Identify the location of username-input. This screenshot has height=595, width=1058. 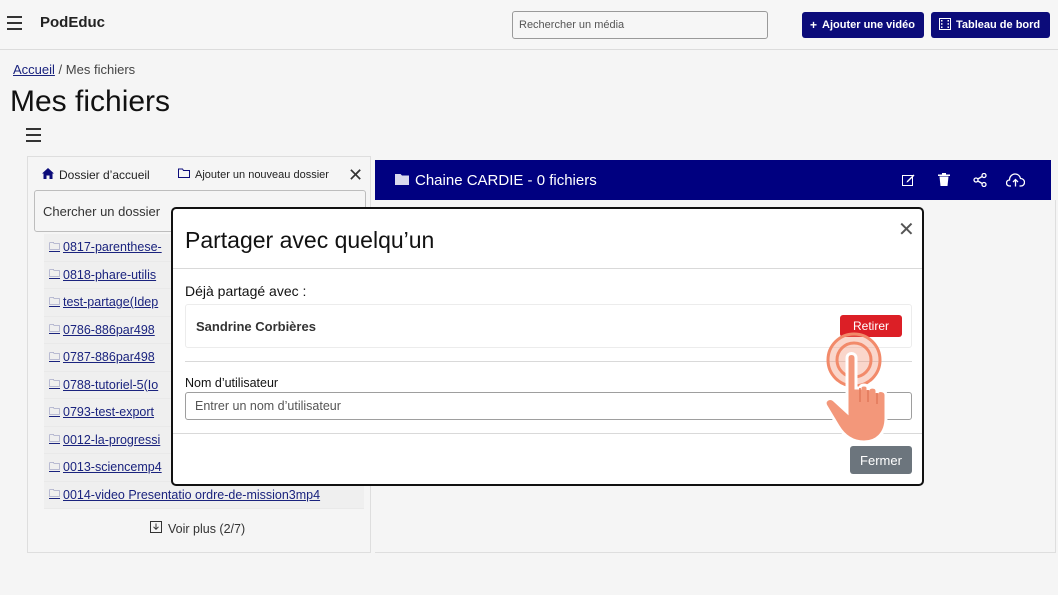
(548, 406).